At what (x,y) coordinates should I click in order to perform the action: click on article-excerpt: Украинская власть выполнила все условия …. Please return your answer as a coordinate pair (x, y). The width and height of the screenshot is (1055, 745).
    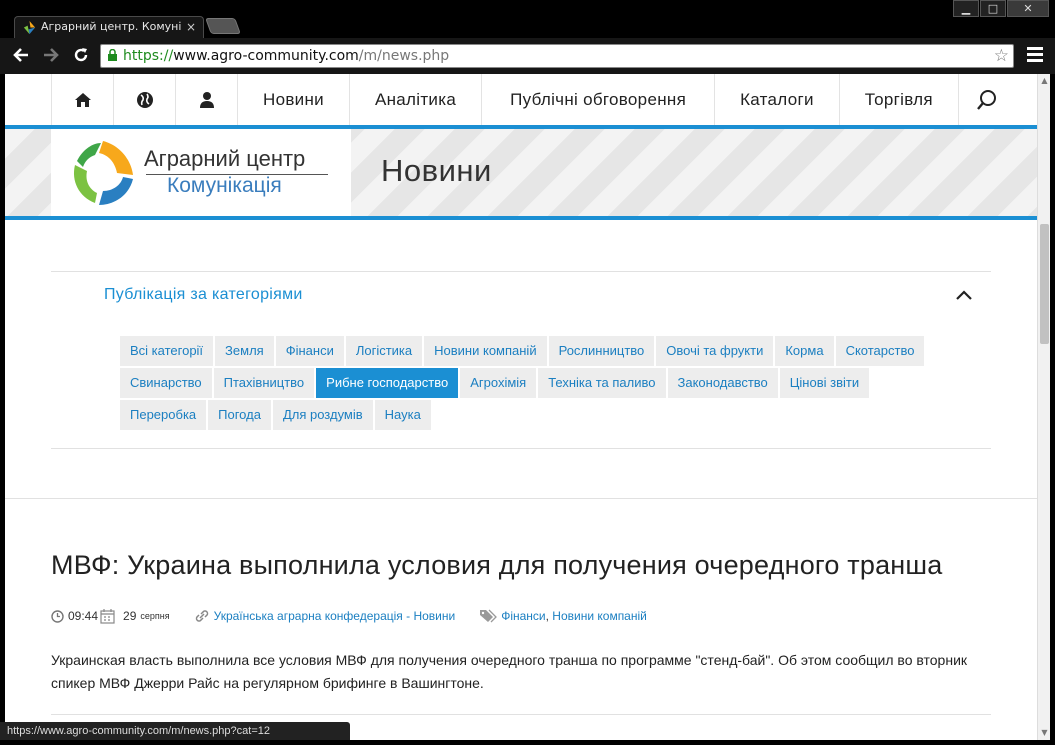
    Looking at the image, I should click on (509, 671).